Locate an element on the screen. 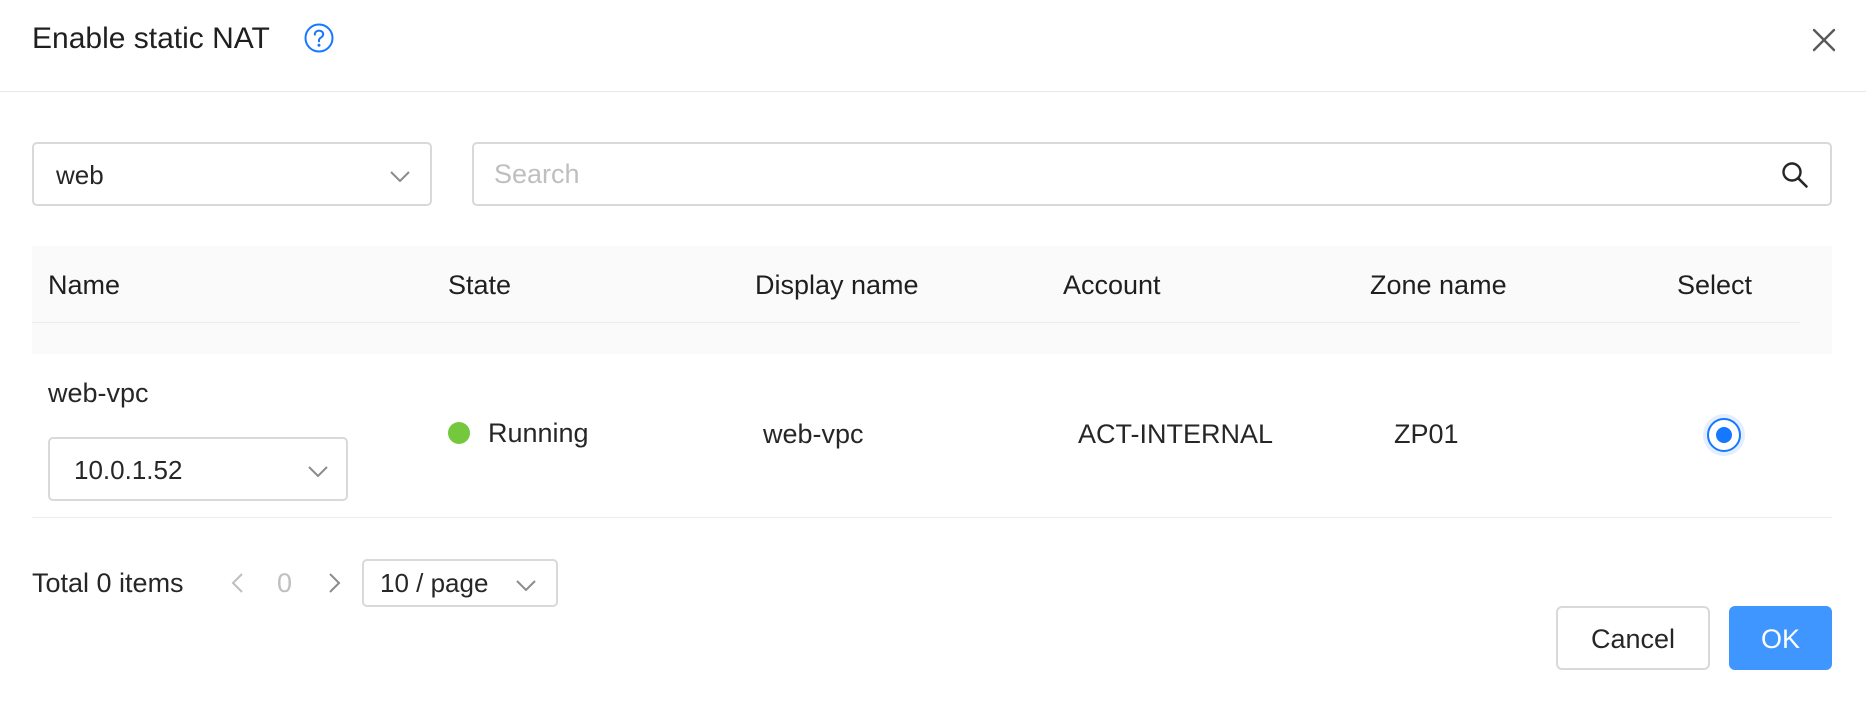 The width and height of the screenshot is (1866, 702). column-header-name: Name is located at coordinates (84, 285).